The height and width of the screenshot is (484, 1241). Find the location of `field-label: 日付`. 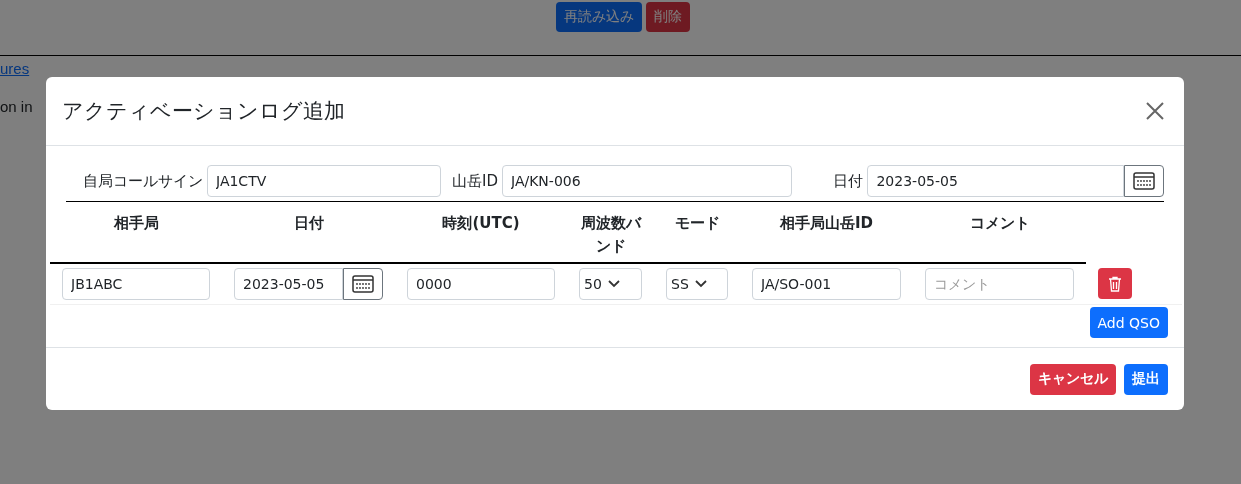

field-label: 日付 is located at coordinates (848, 181).